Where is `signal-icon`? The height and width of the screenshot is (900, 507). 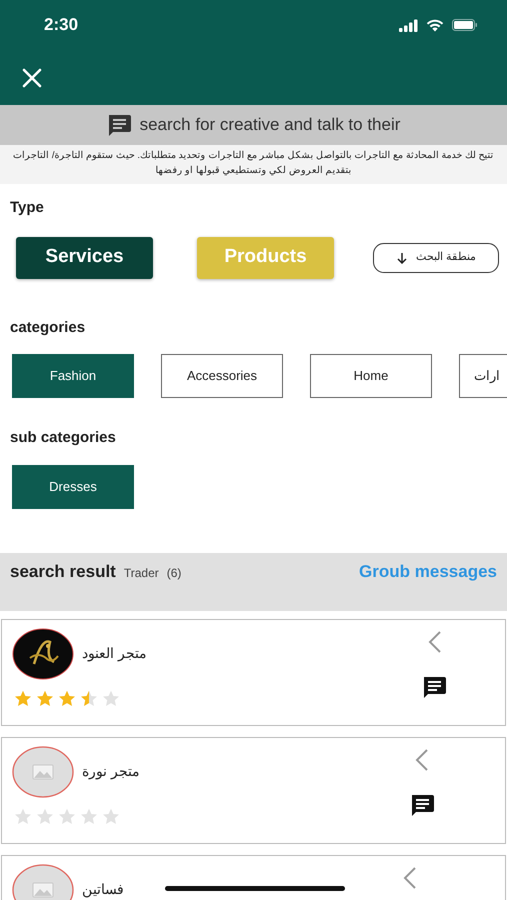 signal-icon is located at coordinates (408, 25).